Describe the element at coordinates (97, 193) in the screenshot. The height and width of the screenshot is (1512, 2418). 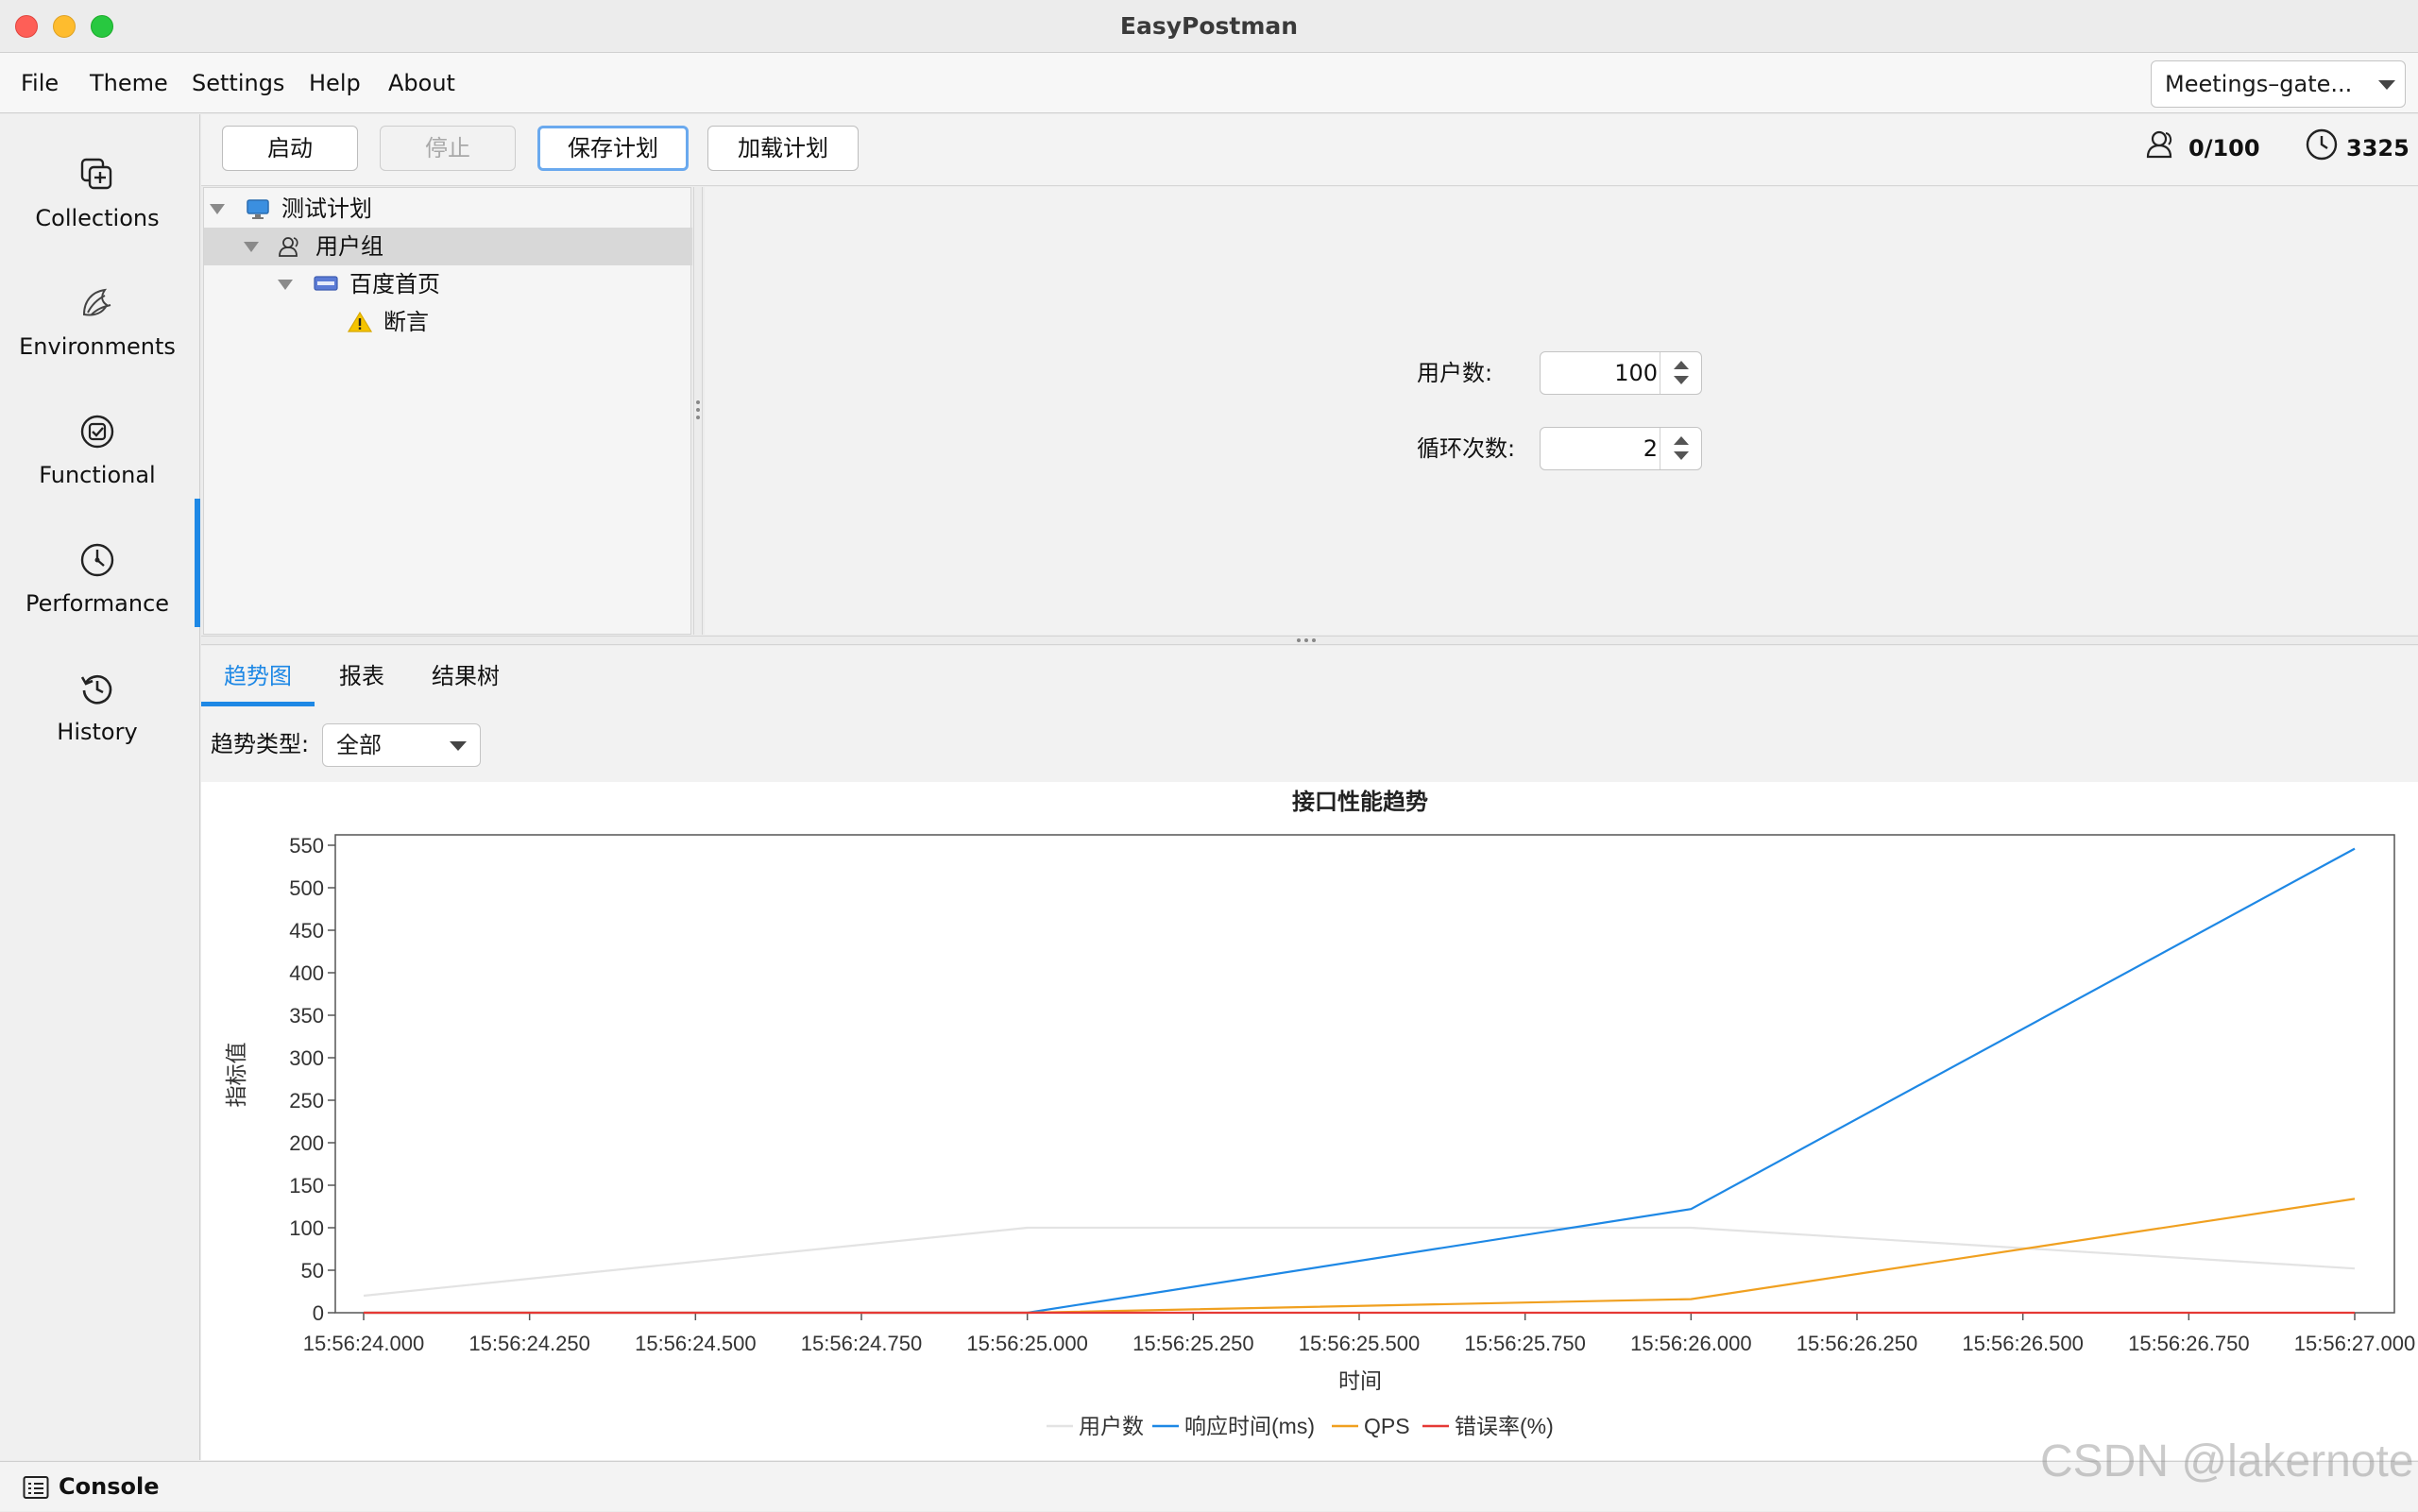
I see `sidebar-item-collections: Collections` at that location.